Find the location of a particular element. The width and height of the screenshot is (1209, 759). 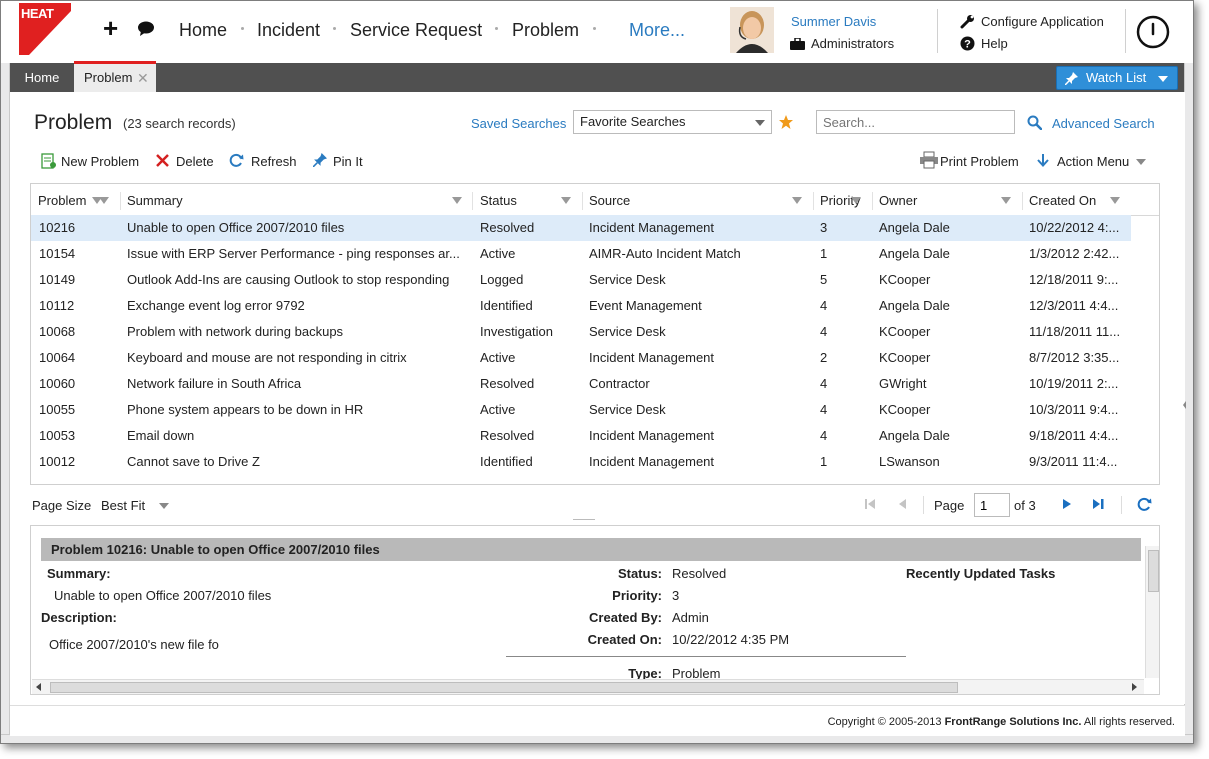

nav-home: Home is located at coordinates (203, 30).